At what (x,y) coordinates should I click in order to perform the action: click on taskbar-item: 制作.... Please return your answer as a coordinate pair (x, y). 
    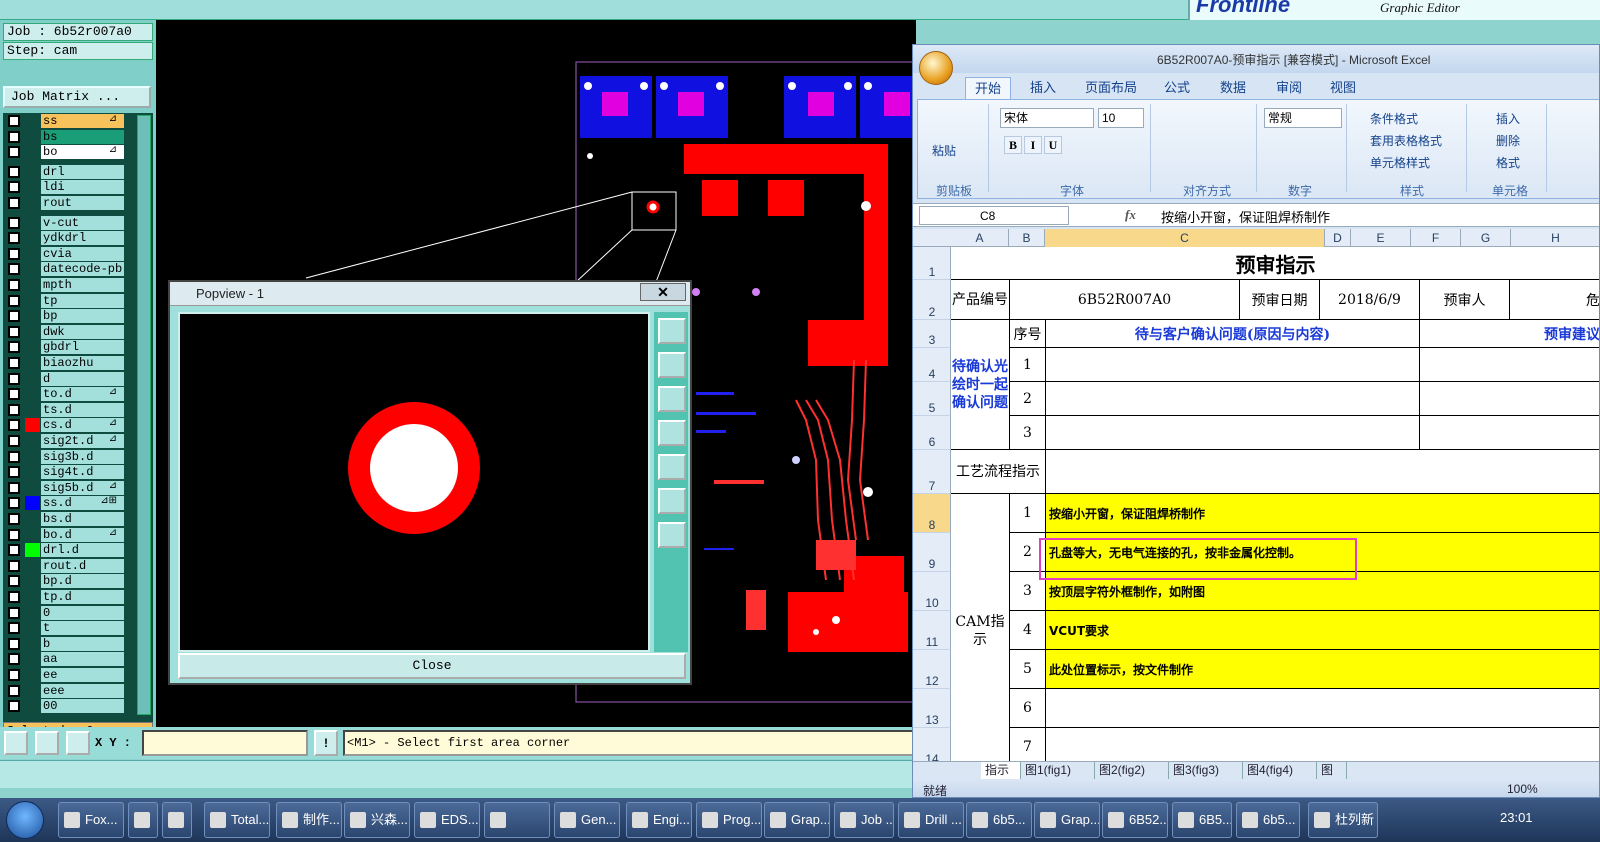
    Looking at the image, I should click on (309, 820).